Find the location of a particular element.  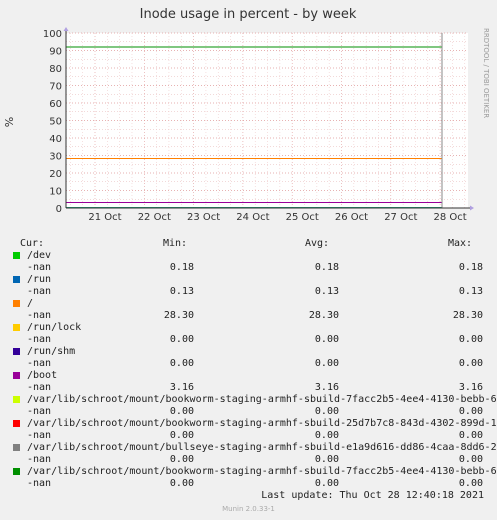

legend-label: /run/shm is located at coordinates (51, 351).